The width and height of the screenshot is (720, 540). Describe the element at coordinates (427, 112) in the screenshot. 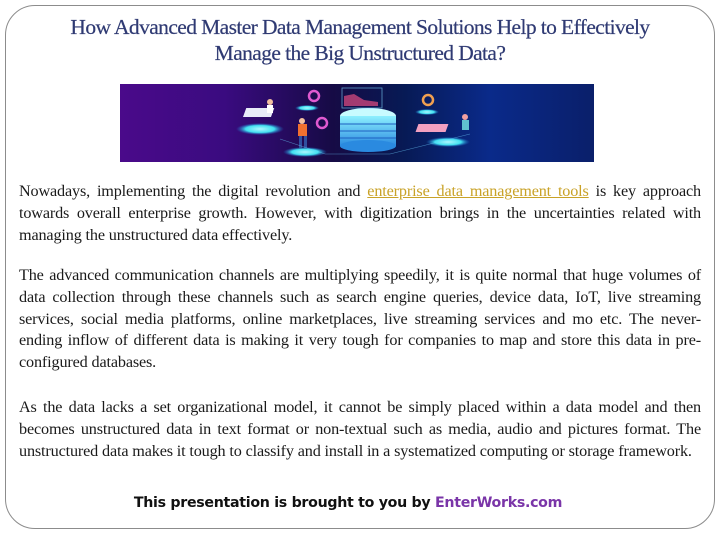

I see `platform-top-right` at that location.